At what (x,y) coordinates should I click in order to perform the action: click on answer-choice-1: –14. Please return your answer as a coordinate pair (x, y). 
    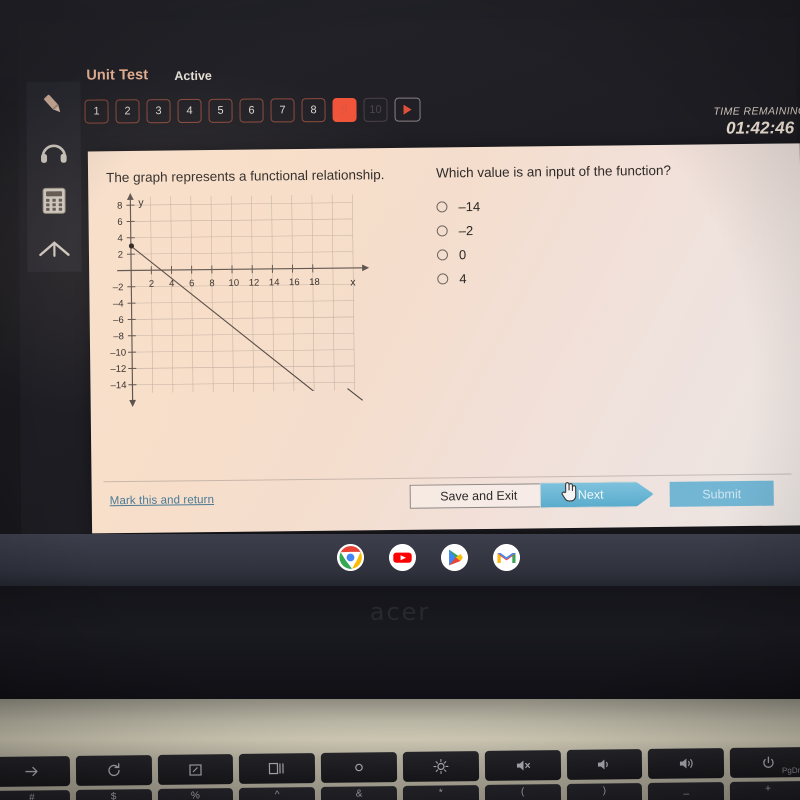
    Looking at the image, I should click on (458, 206).